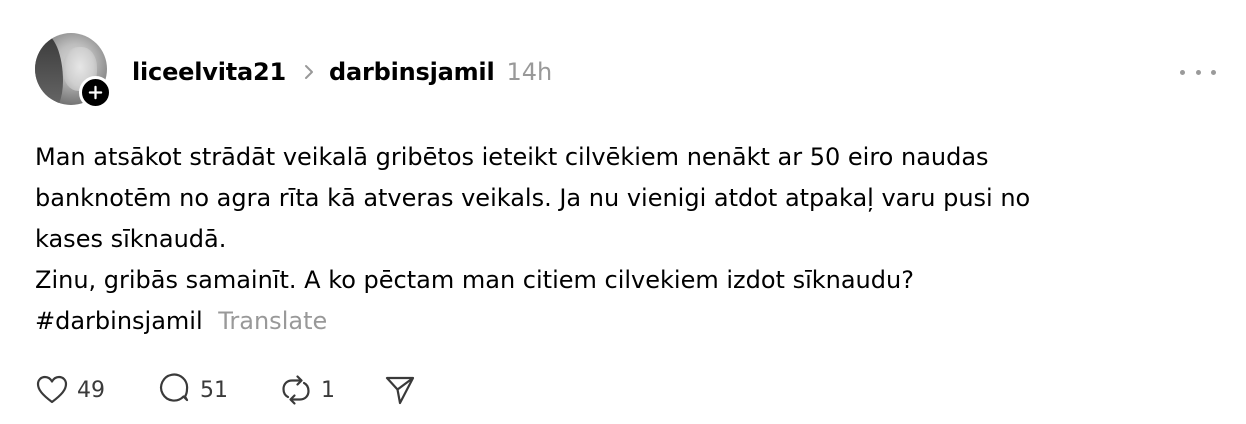 The height and width of the screenshot is (424, 1246). I want to click on share-button, so click(400, 390).